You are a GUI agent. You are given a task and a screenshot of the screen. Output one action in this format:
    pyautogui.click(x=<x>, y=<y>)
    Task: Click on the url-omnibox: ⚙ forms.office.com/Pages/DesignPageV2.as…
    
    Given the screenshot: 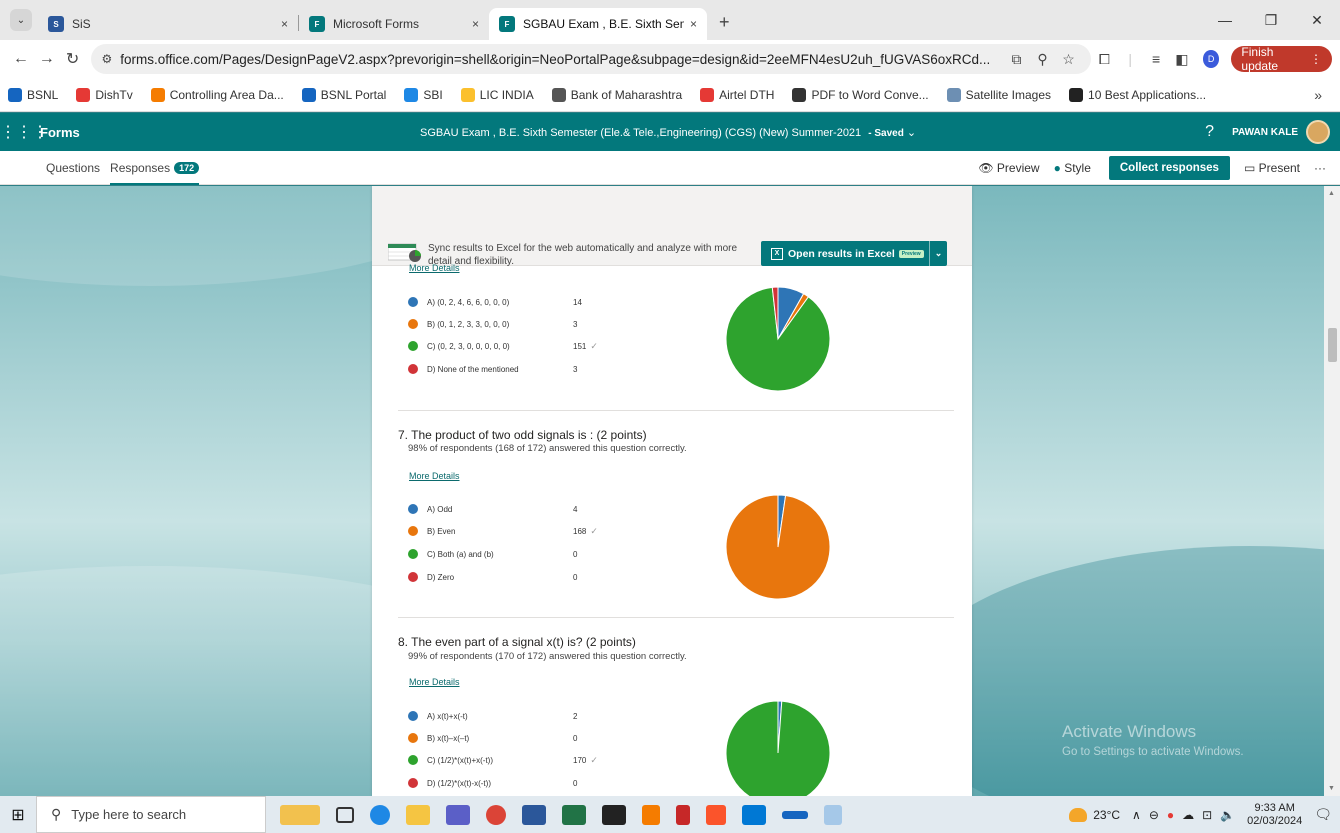 What is the action you would take?
    pyautogui.click(x=591, y=59)
    